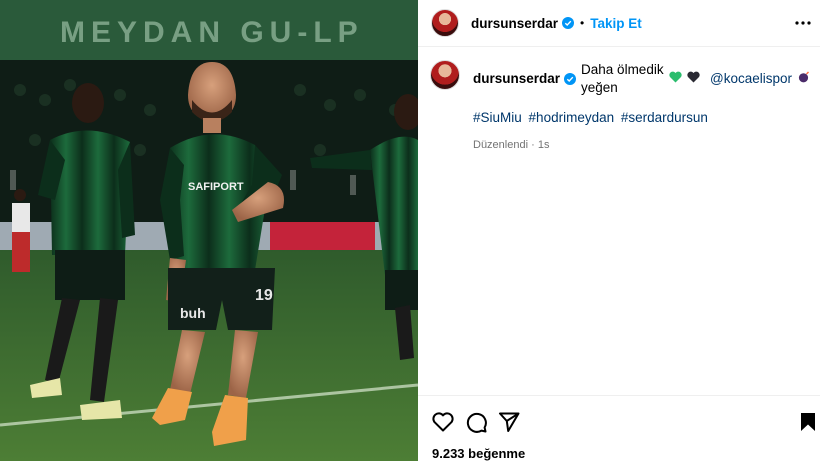 This screenshot has height=461, width=820. What do you see at coordinates (501, 145) in the screenshot?
I see `edited-label: Düzenlendi` at bounding box center [501, 145].